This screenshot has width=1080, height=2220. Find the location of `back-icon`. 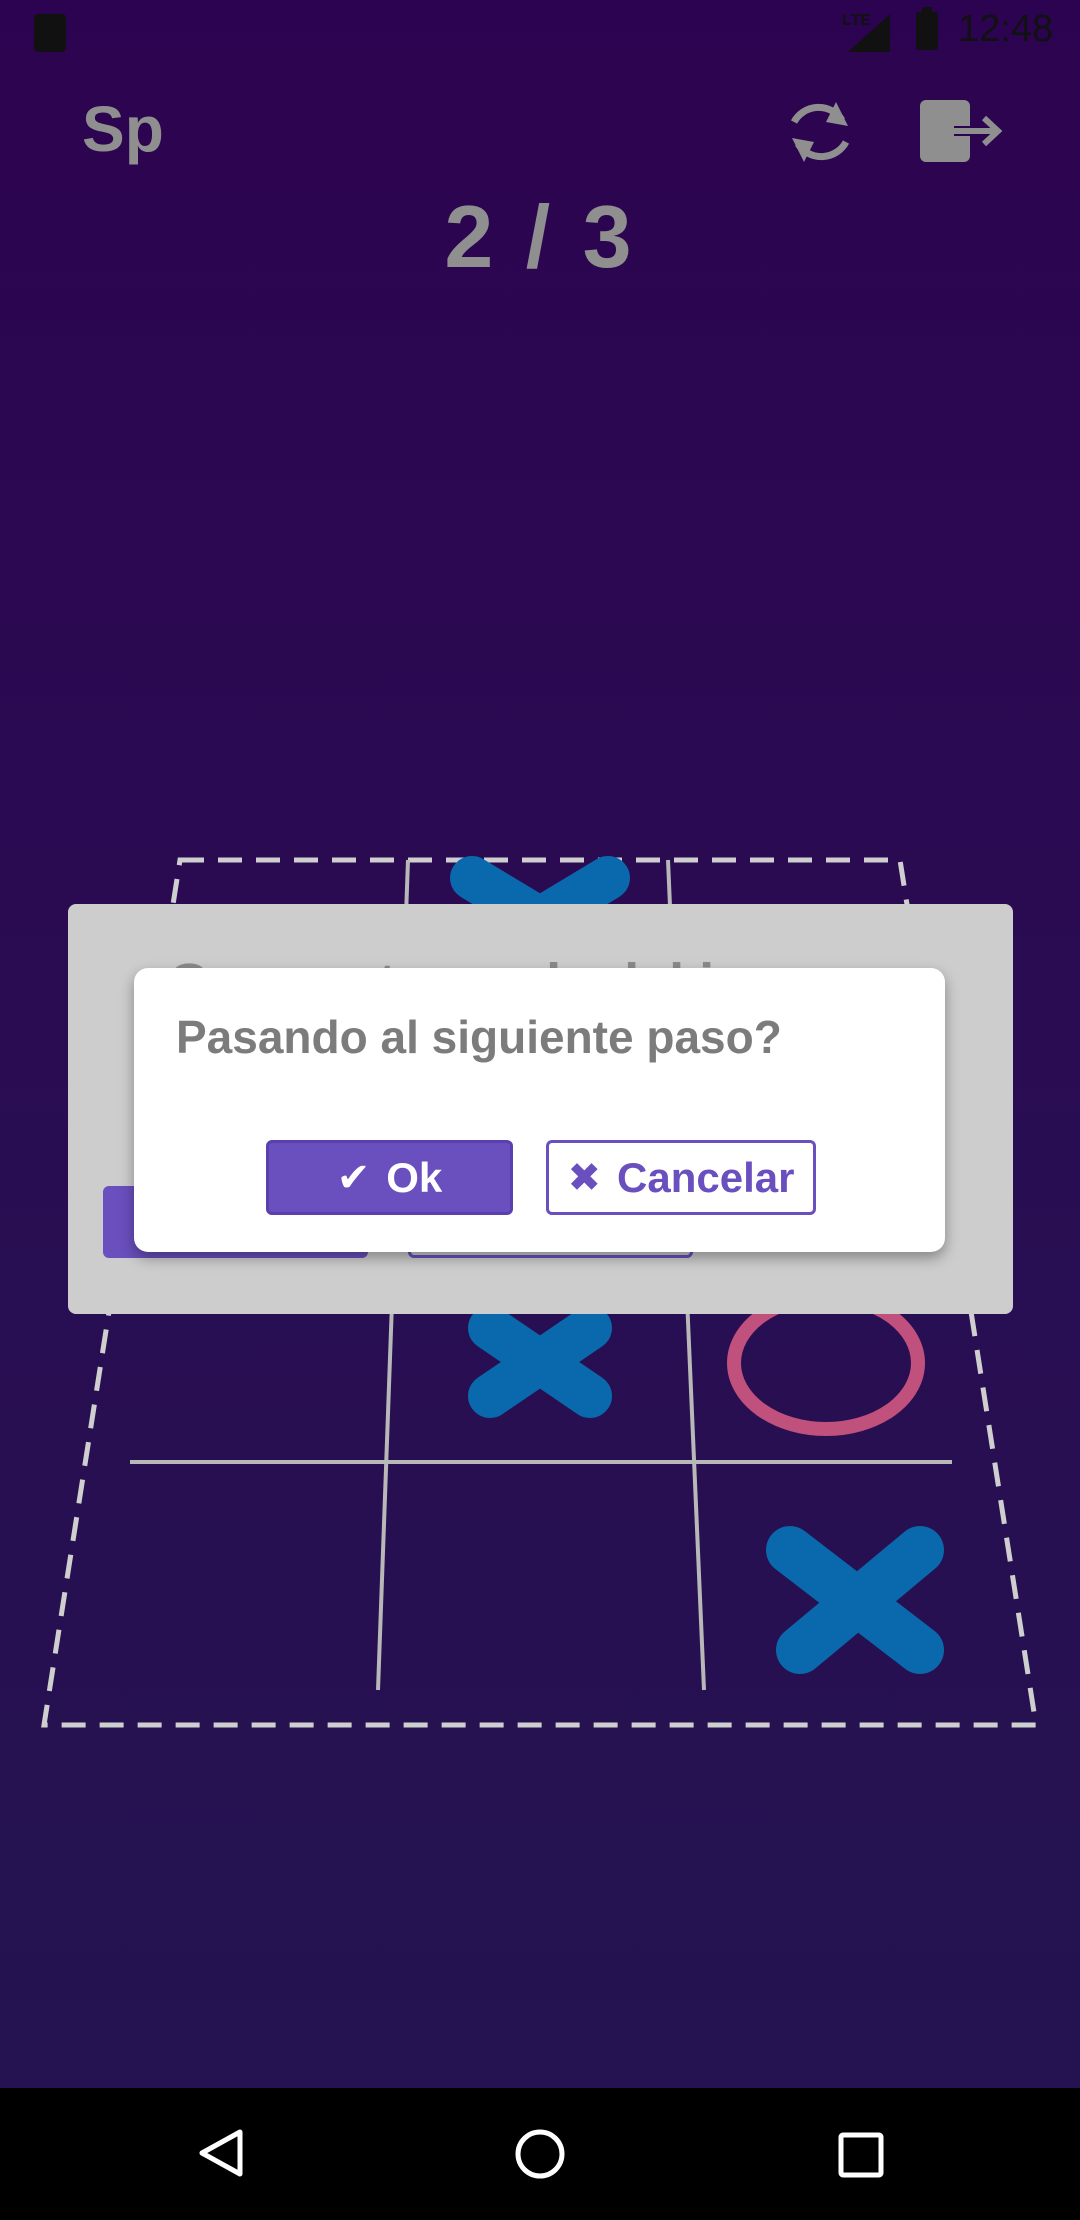

back-icon is located at coordinates (221, 2153).